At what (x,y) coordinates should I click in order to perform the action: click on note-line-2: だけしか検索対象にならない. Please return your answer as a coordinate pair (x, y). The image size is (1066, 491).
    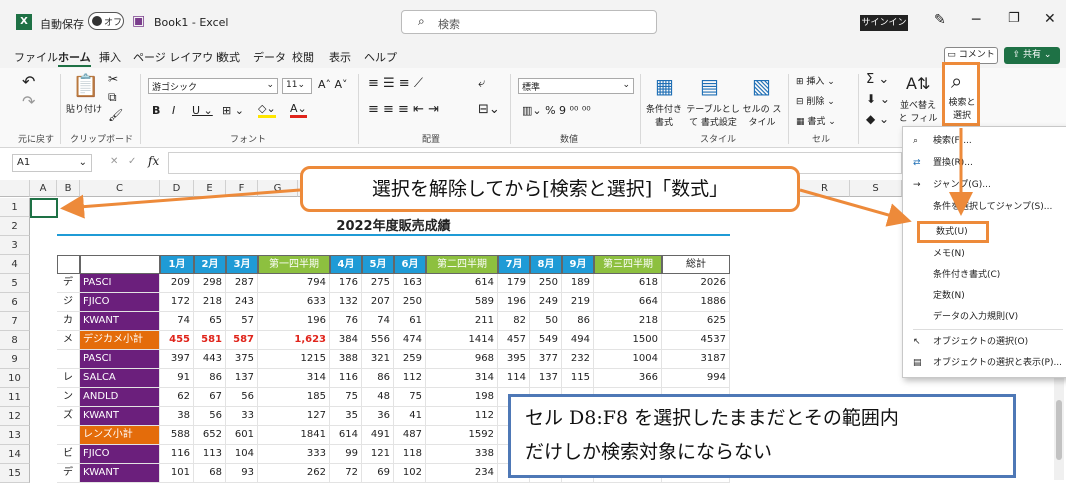
    Looking at the image, I should click on (649, 452).